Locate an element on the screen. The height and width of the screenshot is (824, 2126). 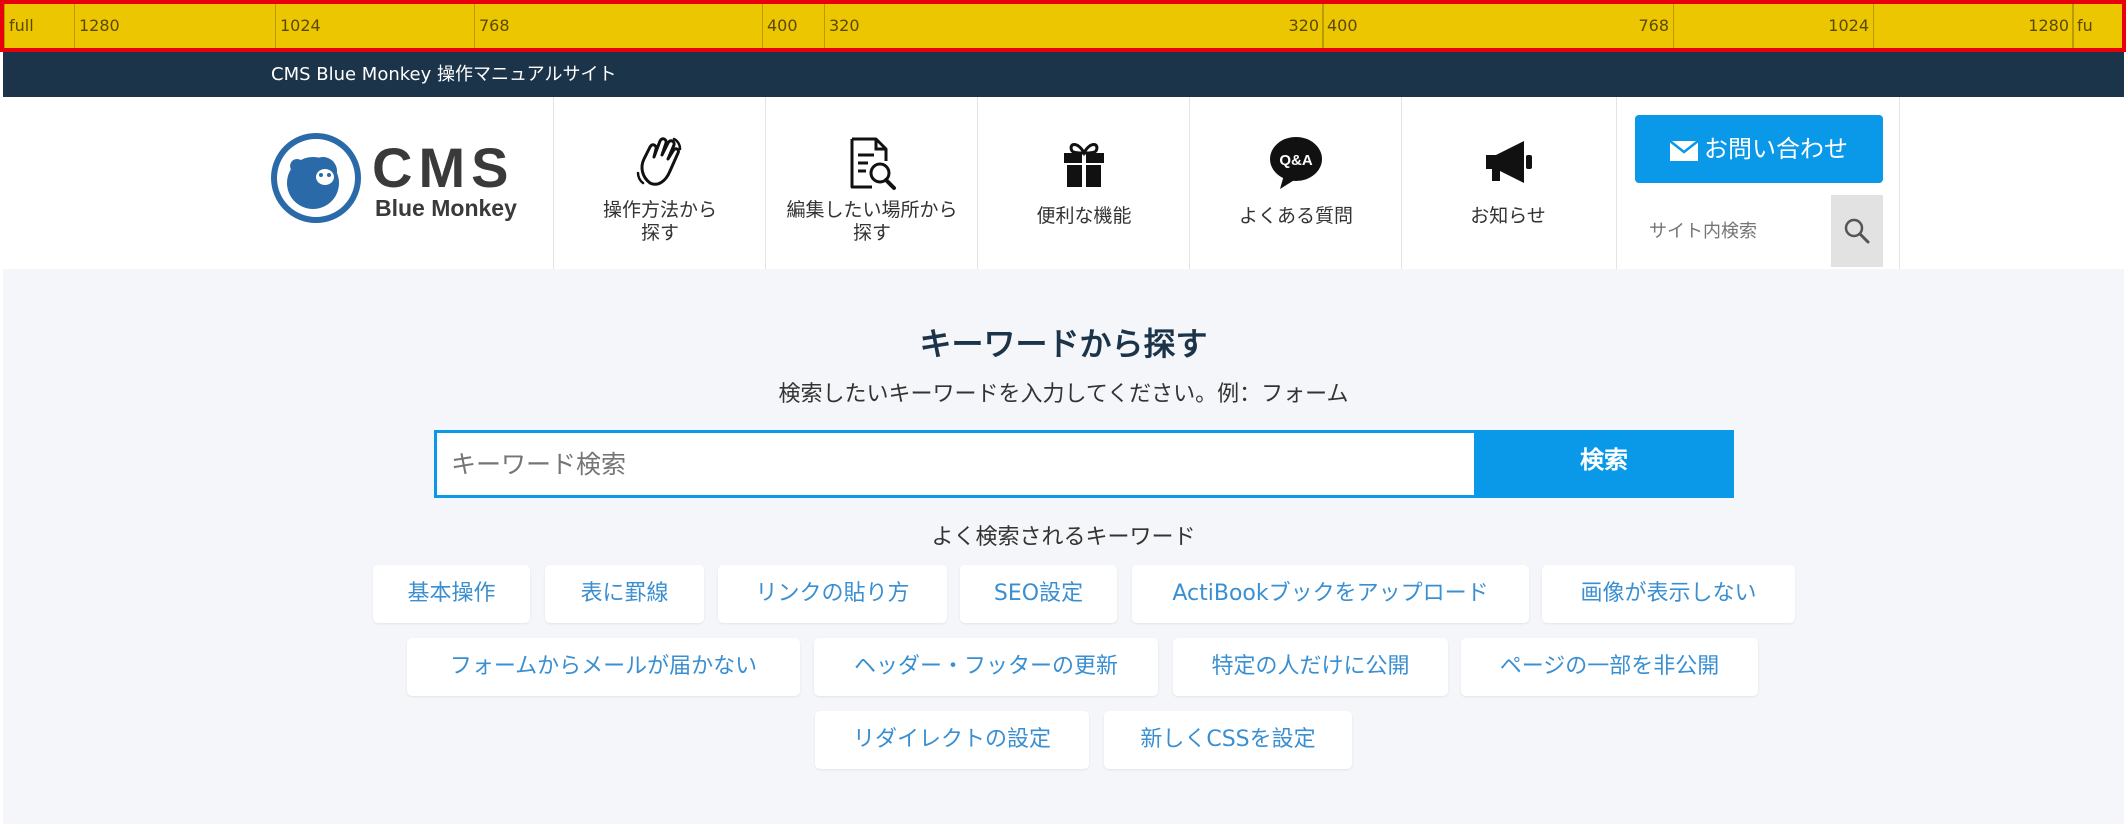
svg-text: Q&A is located at coordinates (1296, 160).